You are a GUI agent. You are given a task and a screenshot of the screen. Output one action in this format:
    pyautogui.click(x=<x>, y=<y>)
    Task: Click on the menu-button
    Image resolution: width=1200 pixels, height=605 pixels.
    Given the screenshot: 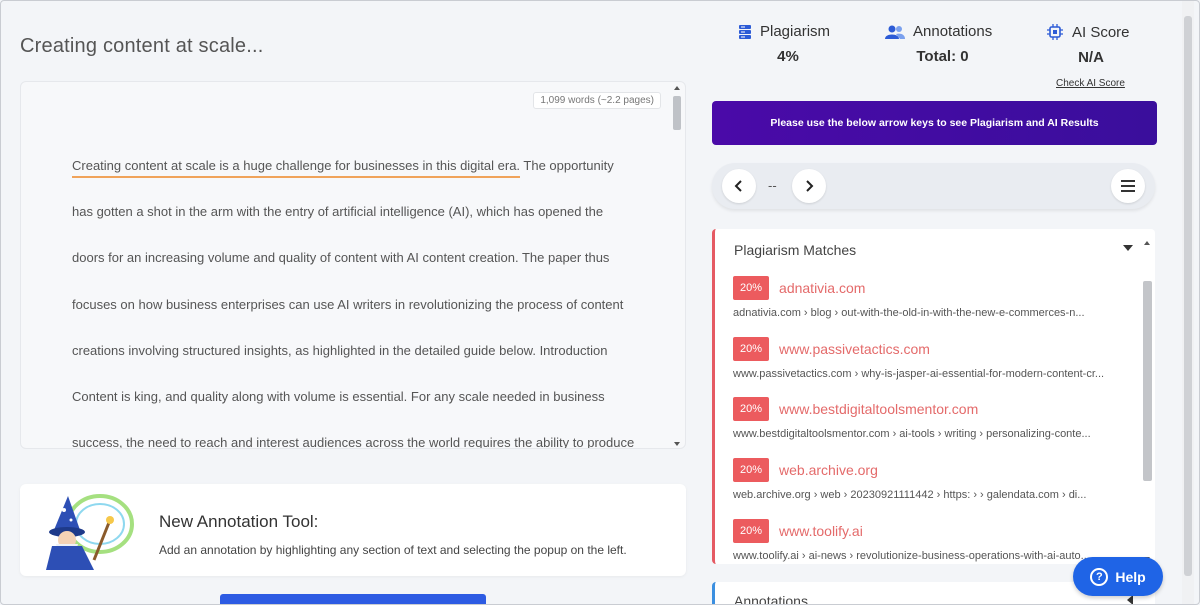 What is the action you would take?
    pyautogui.click(x=1128, y=186)
    